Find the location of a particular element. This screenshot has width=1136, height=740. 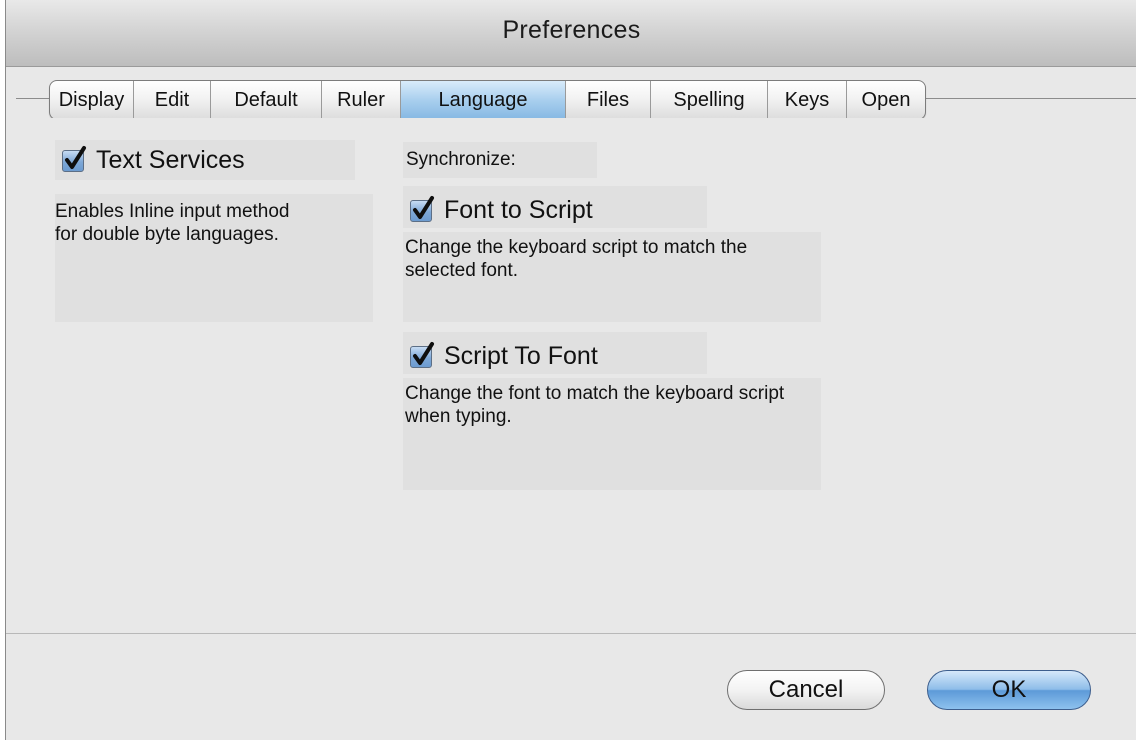

text-services-checkbox-row: Text Services is located at coordinates (153, 160).